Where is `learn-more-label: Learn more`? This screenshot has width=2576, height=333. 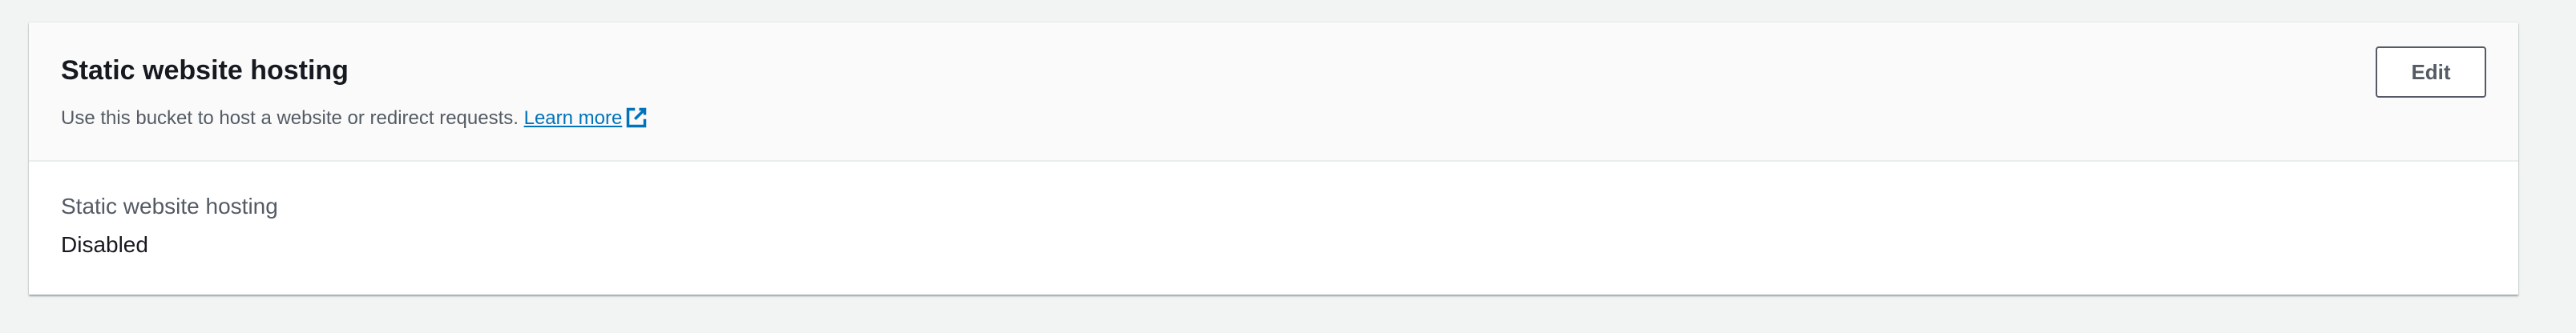 learn-more-label: Learn more is located at coordinates (573, 118).